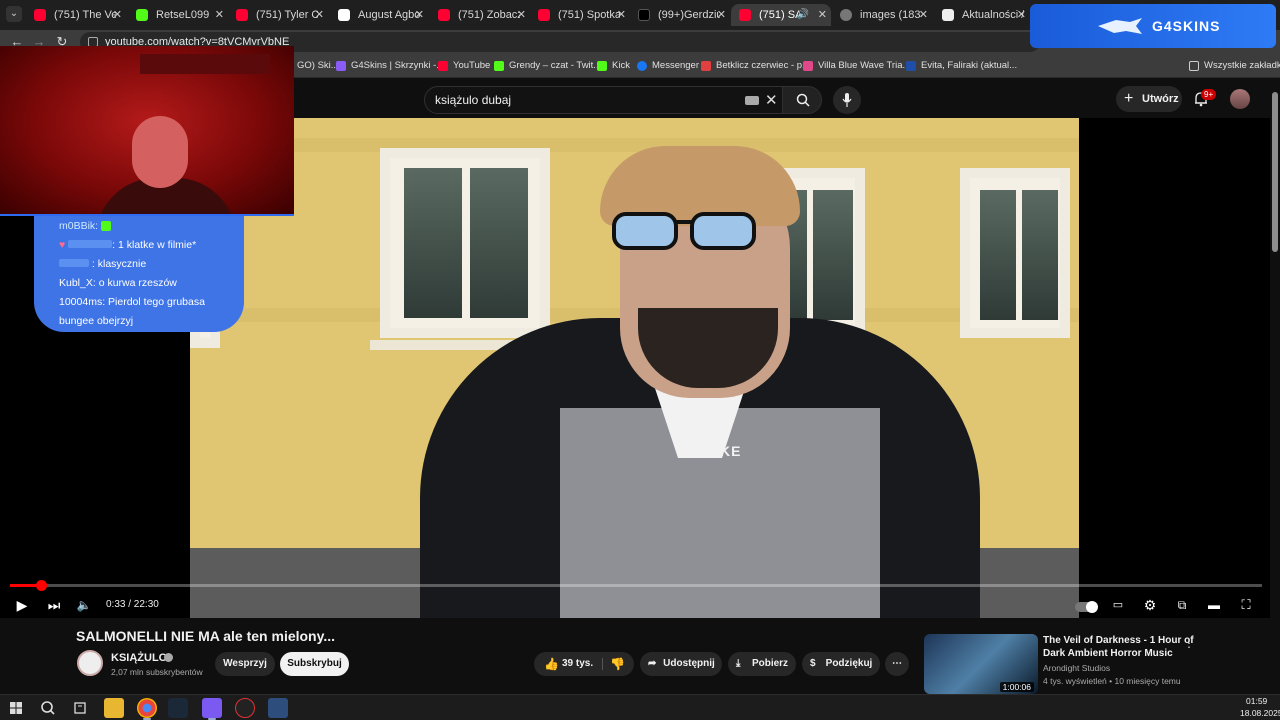 The image size is (1280, 720). What do you see at coordinates (1189, 643) in the screenshot?
I see `more-options-icon: ⋮` at bounding box center [1189, 643].